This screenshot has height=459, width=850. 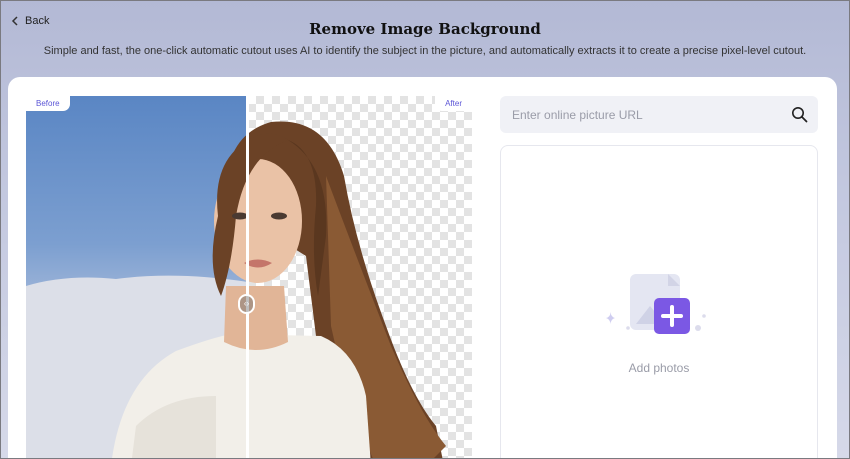 What do you see at coordinates (659, 368) in the screenshot?
I see `add-photos-label: Add photos` at bounding box center [659, 368].